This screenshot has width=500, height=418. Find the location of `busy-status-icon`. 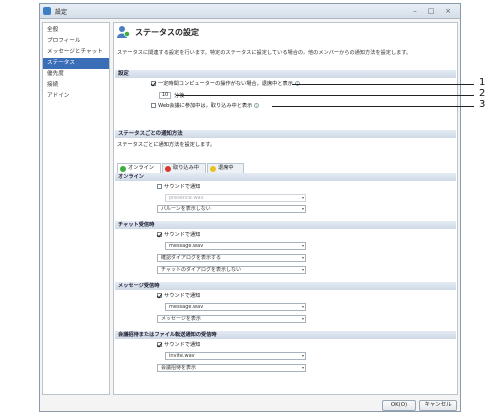

busy-status-icon is located at coordinates (168, 169).